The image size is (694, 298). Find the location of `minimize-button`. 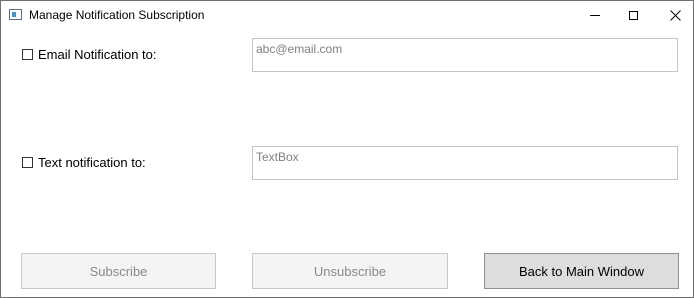

minimize-button is located at coordinates (595, 15).